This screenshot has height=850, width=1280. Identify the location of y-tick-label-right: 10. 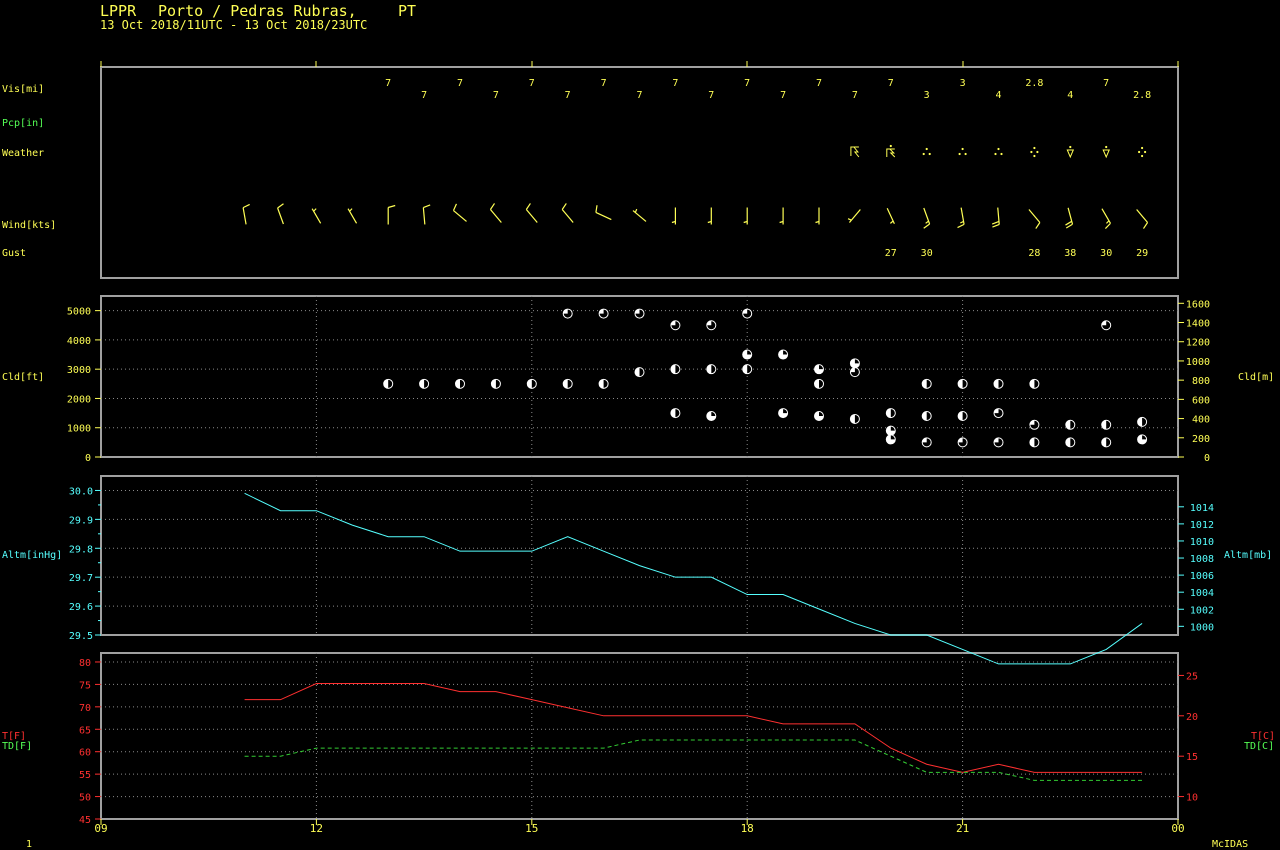
(1192, 798).